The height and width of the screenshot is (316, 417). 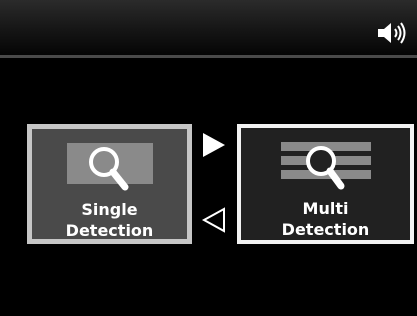 What do you see at coordinates (325, 208) in the screenshot?
I see `multi-label-line1: Multi` at bounding box center [325, 208].